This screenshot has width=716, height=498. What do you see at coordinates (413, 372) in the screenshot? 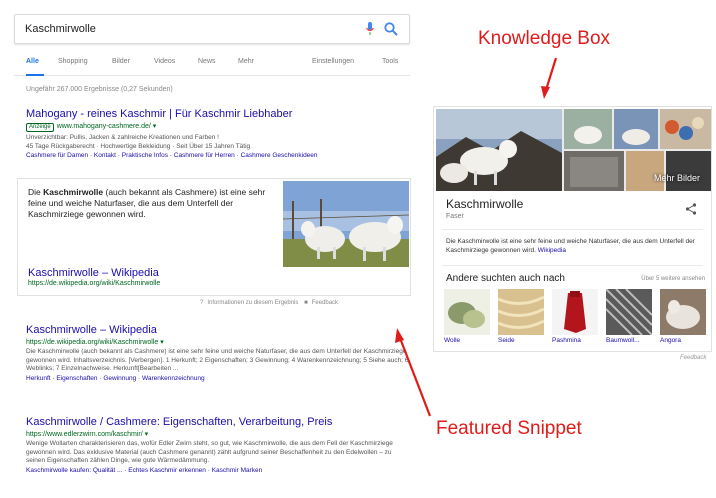
I see `featured-snippet-arrow` at bounding box center [413, 372].